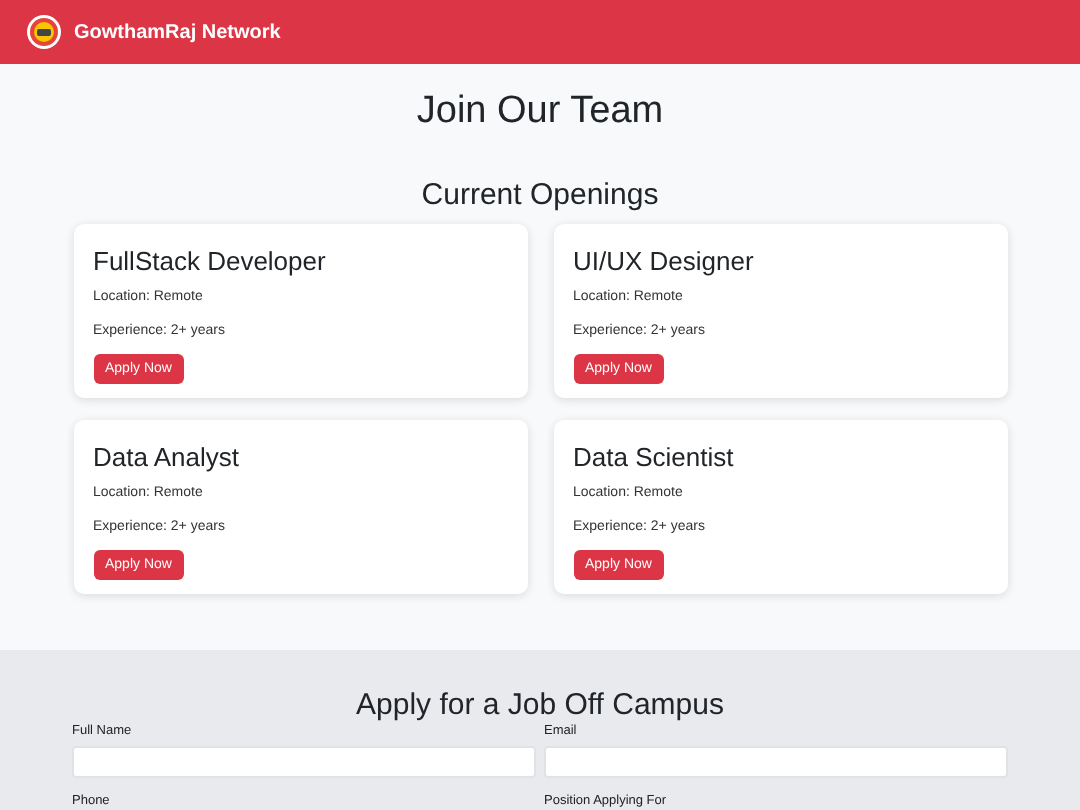  I want to click on form-title: Apply for a Job Off Campus, so click(540, 706).